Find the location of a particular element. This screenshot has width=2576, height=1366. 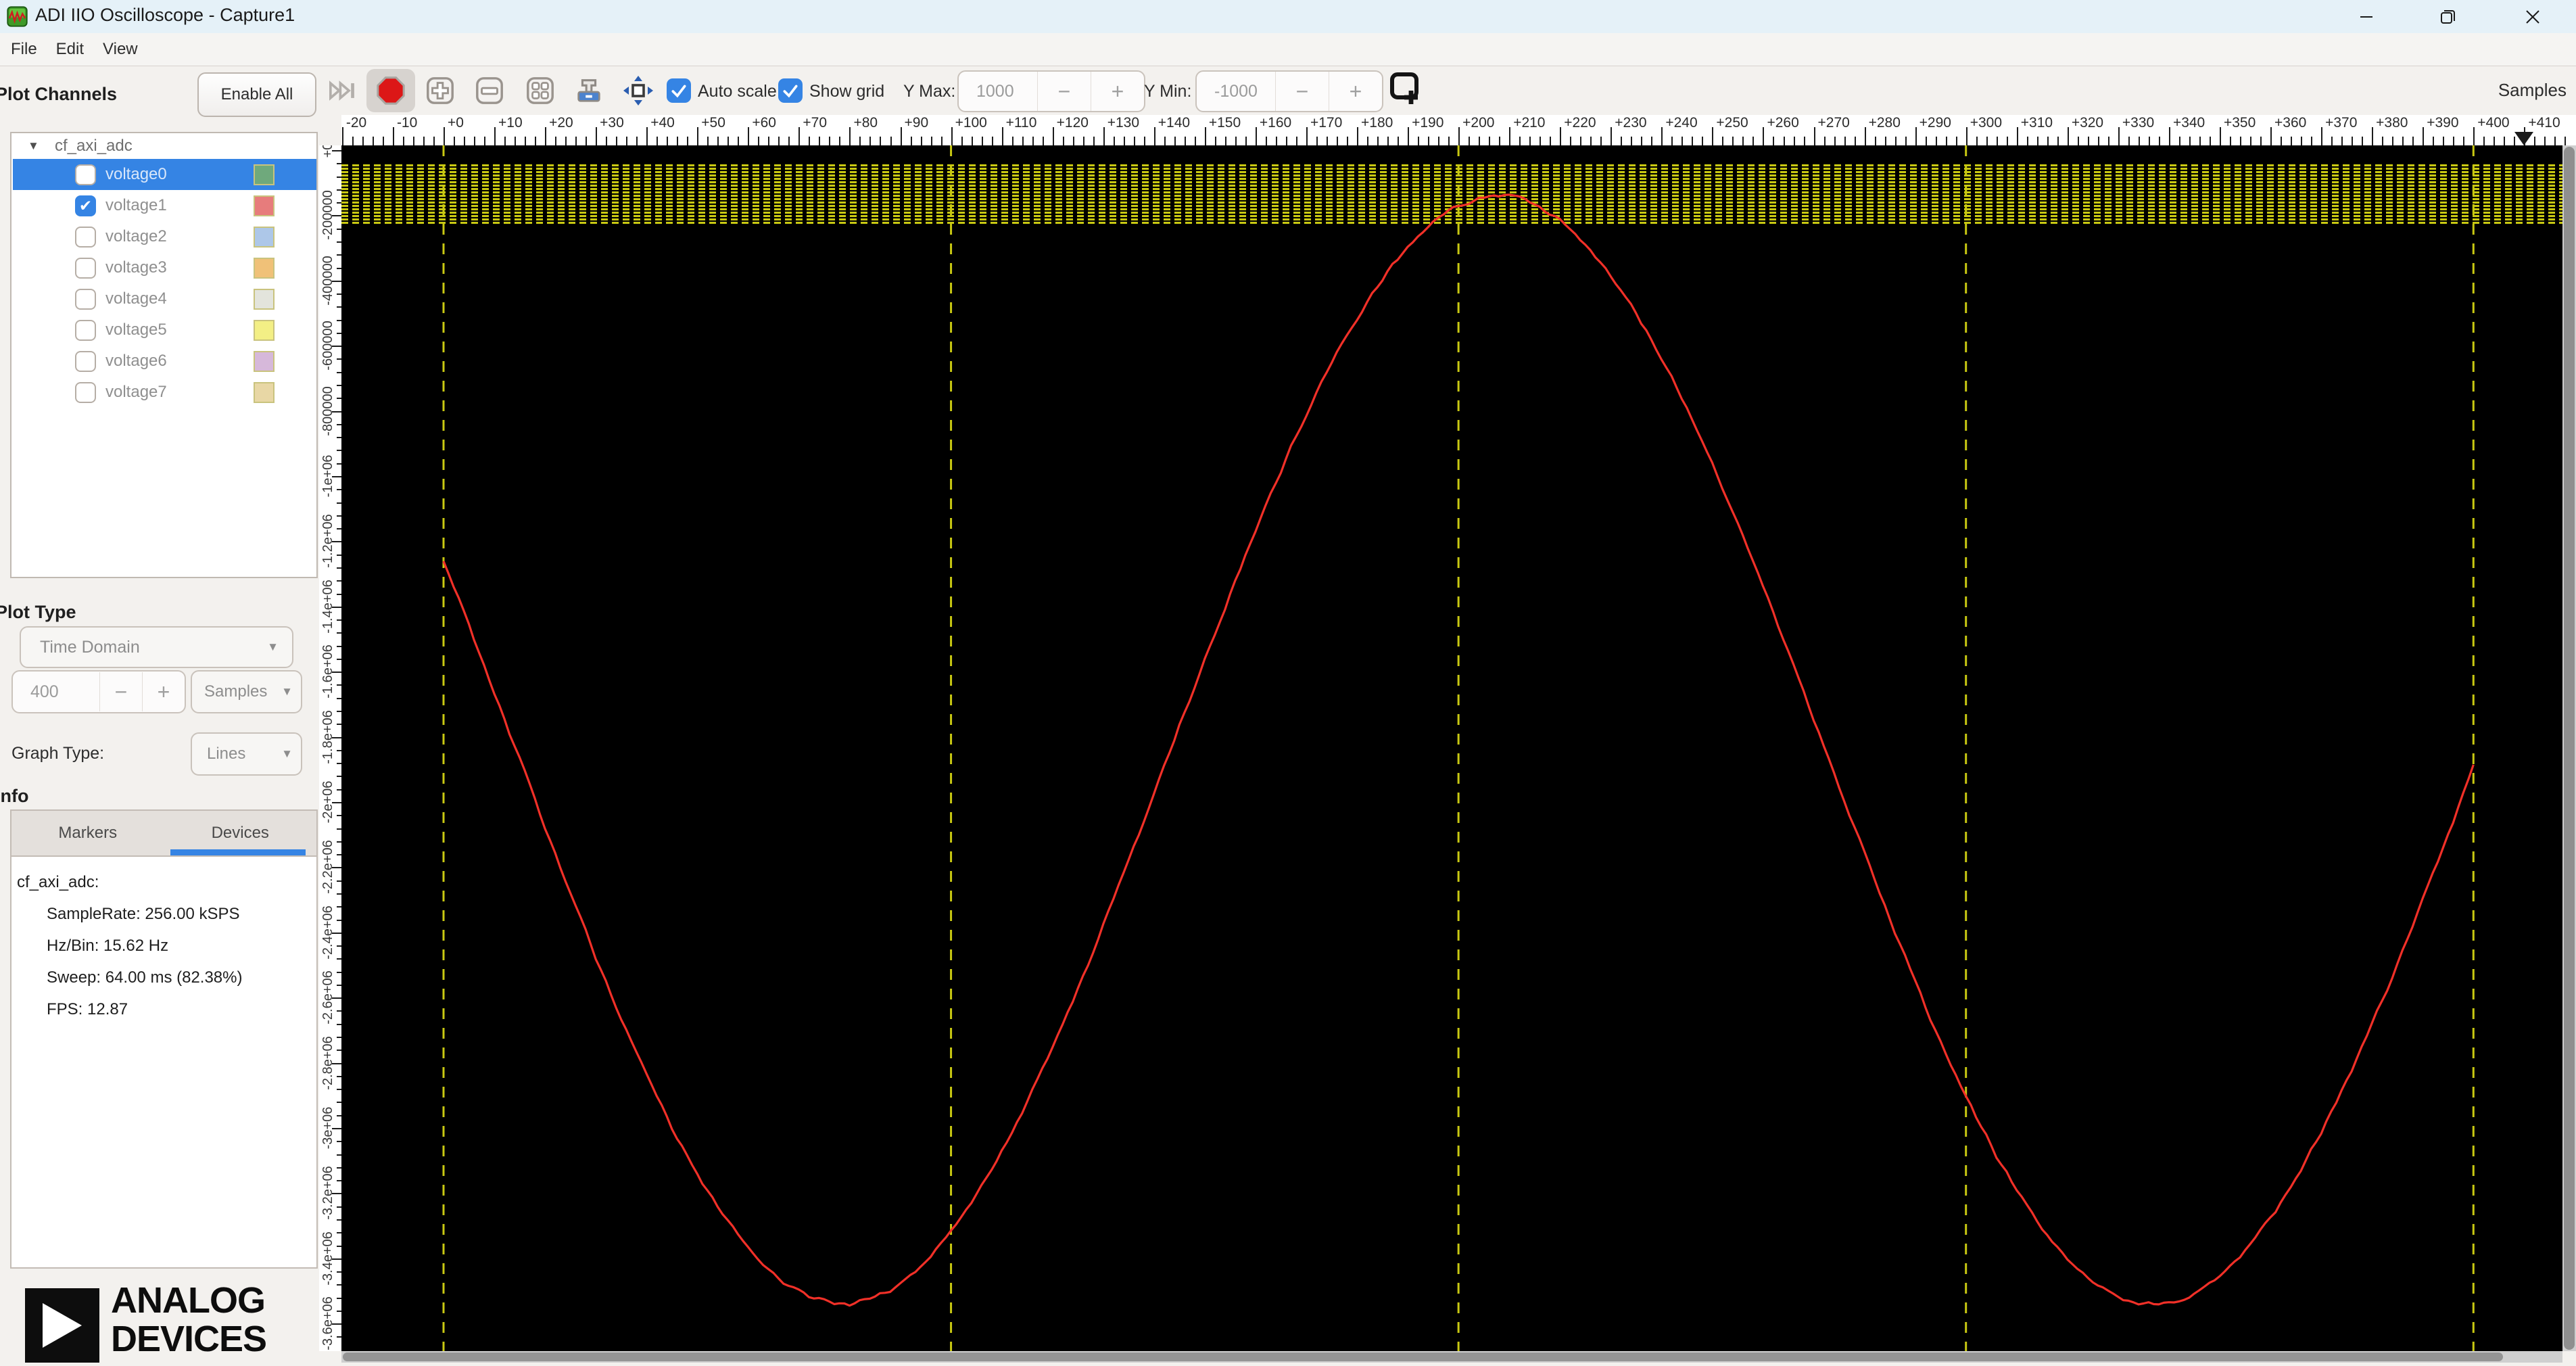

tab-markers: Markers is located at coordinates (87, 833).